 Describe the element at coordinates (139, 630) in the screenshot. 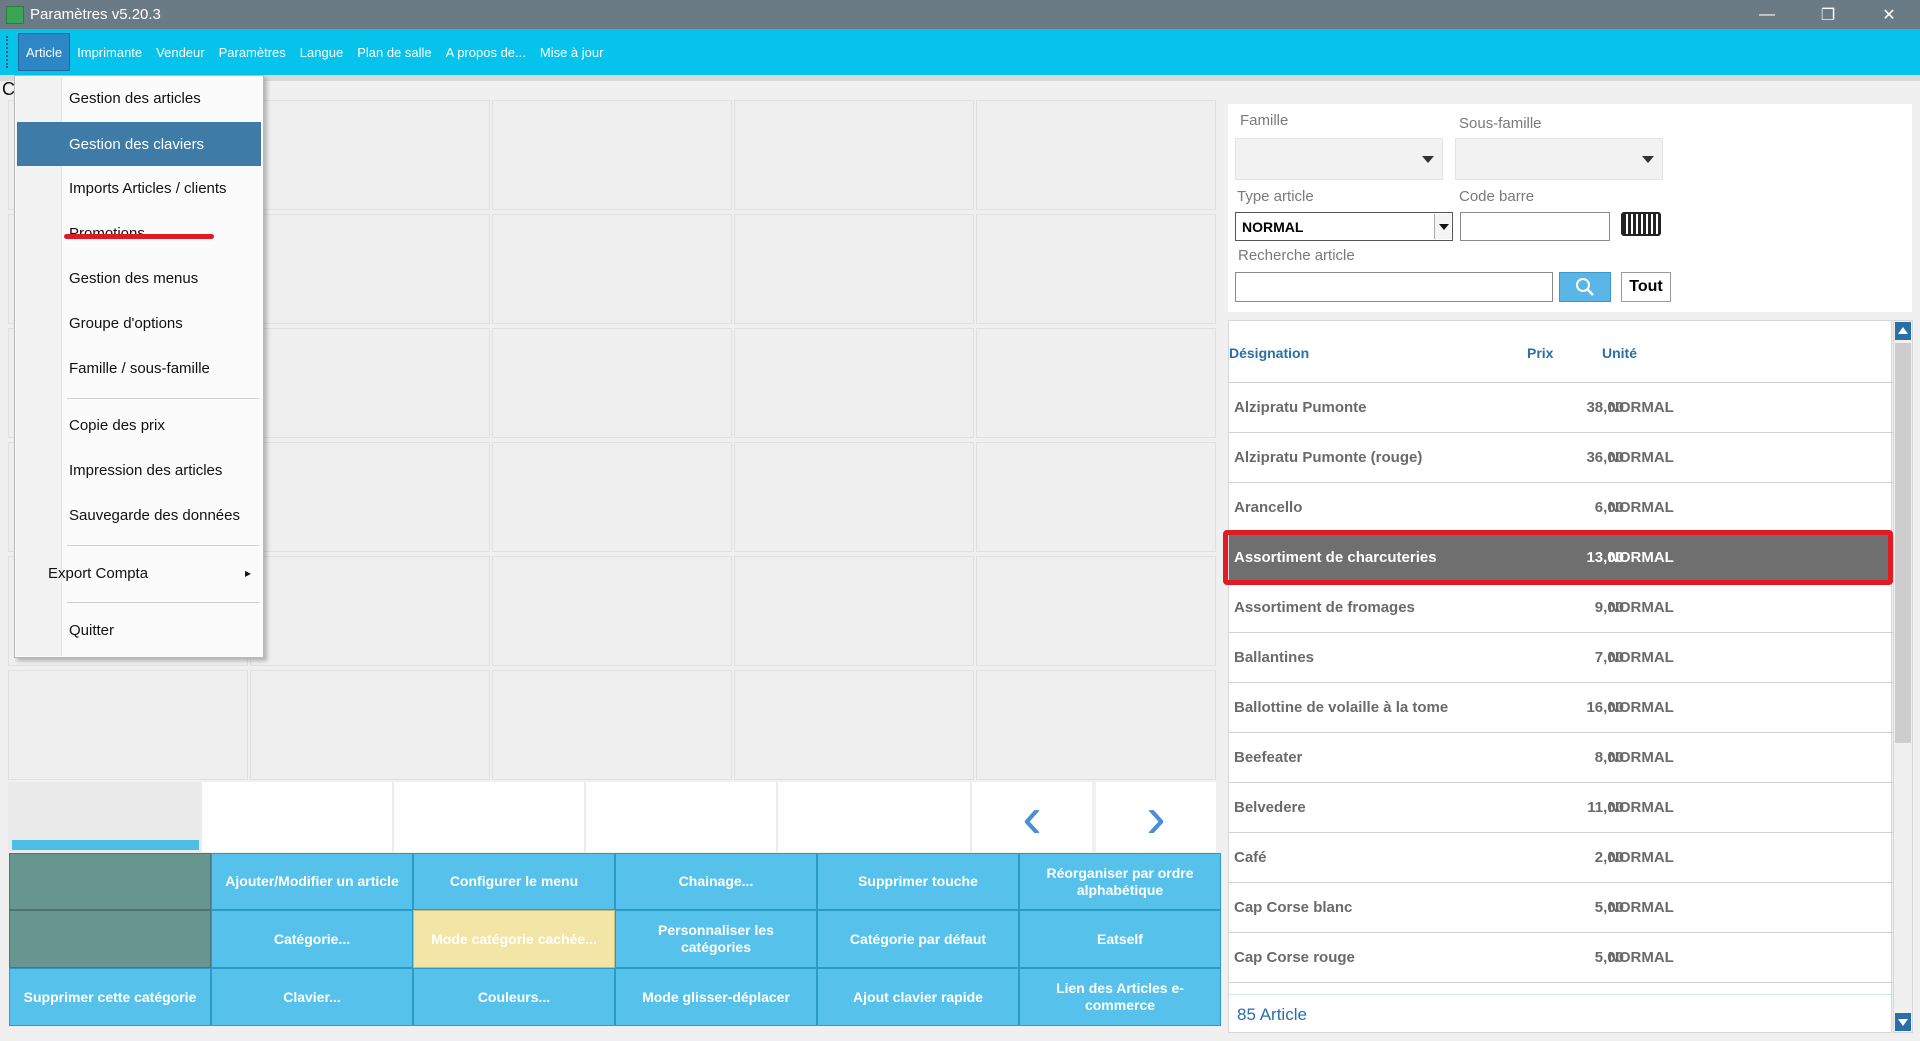

I see `menu-item-quitter: Quitter` at that location.